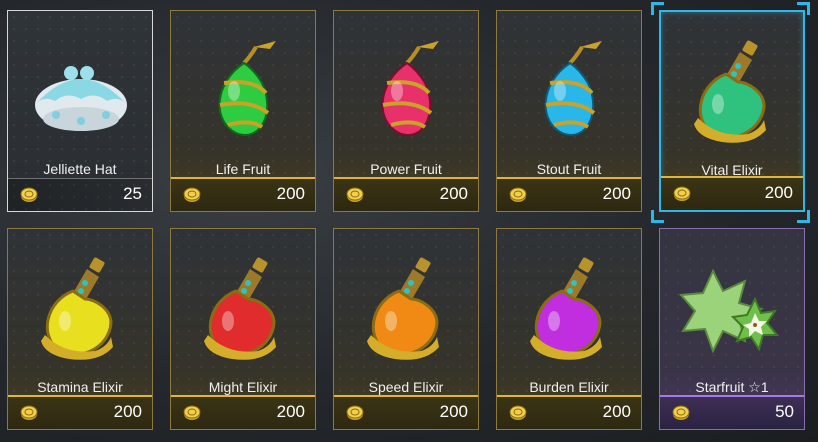 This screenshot has height=442, width=818. I want to click on item-name: Starfruit ☆1, so click(732, 387).